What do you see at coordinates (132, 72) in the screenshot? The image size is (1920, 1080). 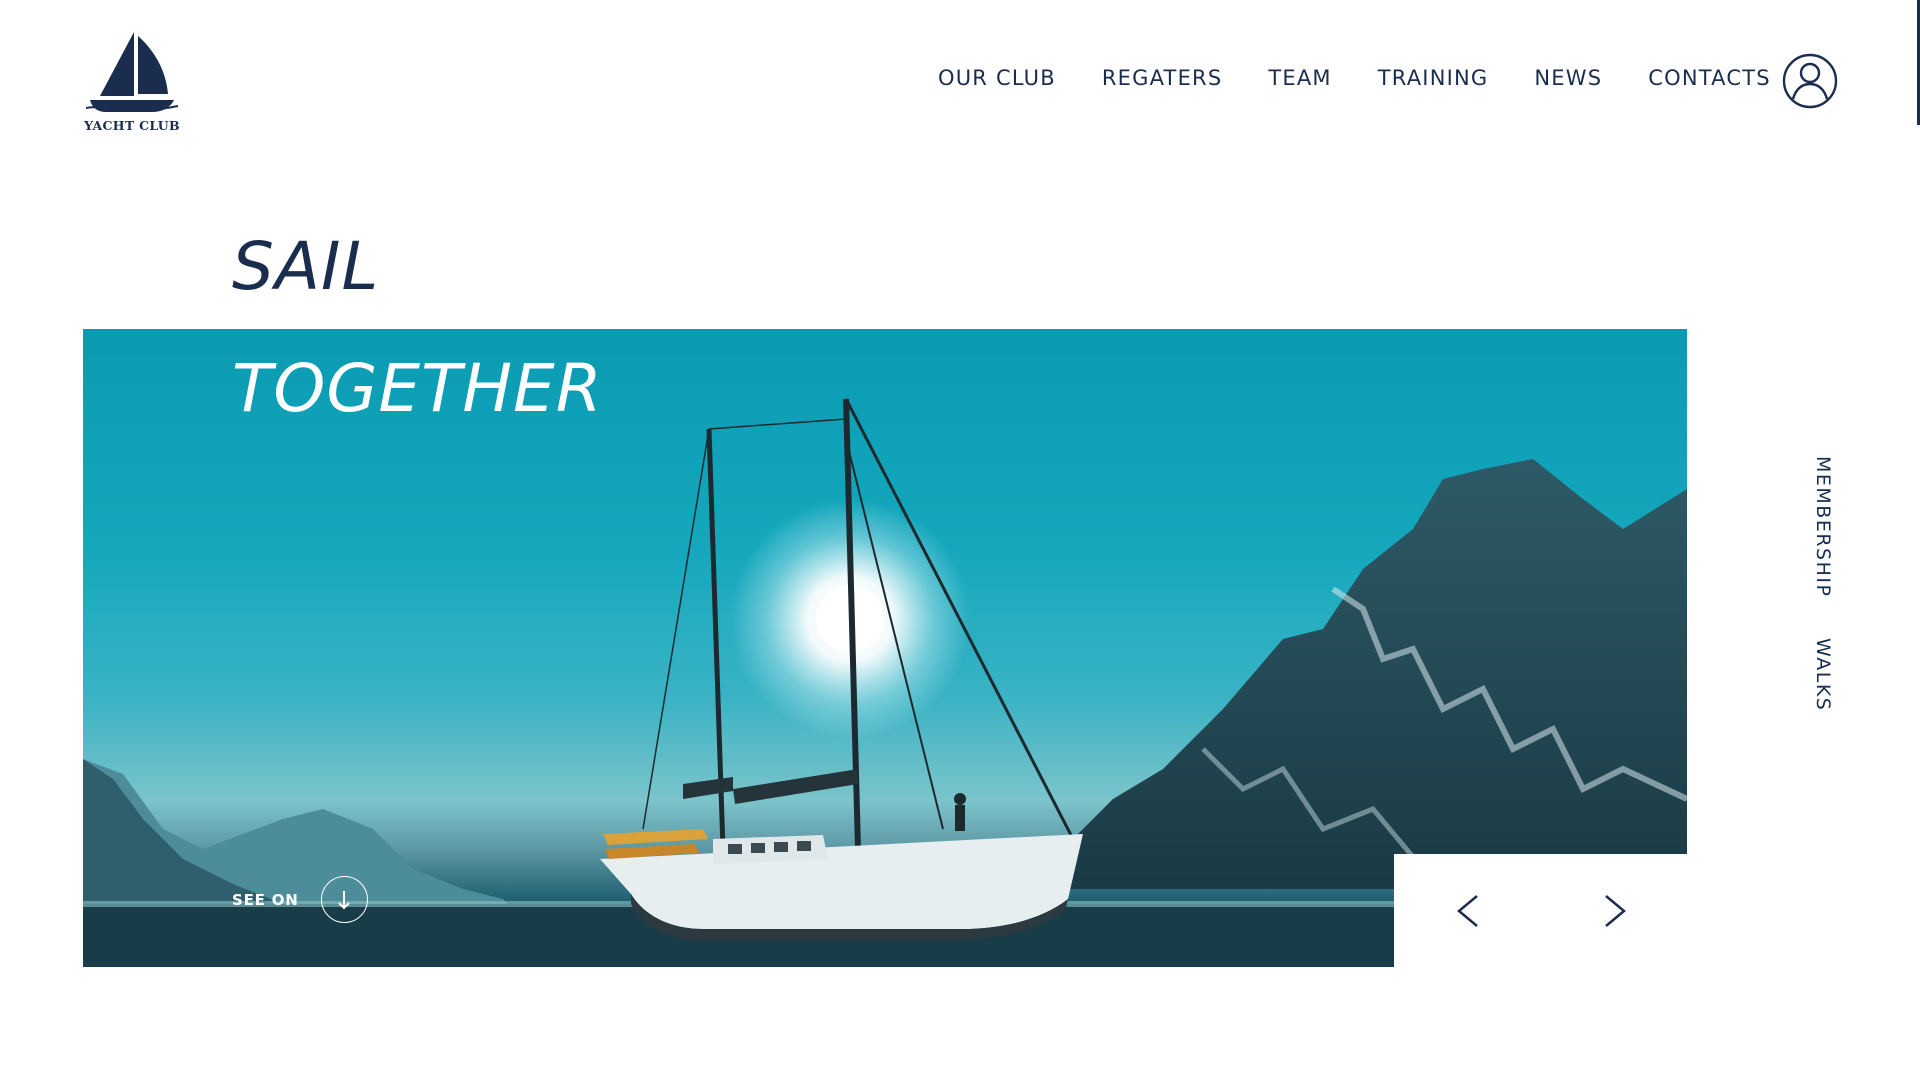 I see `sailboat-icon` at bounding box center [132, 72].